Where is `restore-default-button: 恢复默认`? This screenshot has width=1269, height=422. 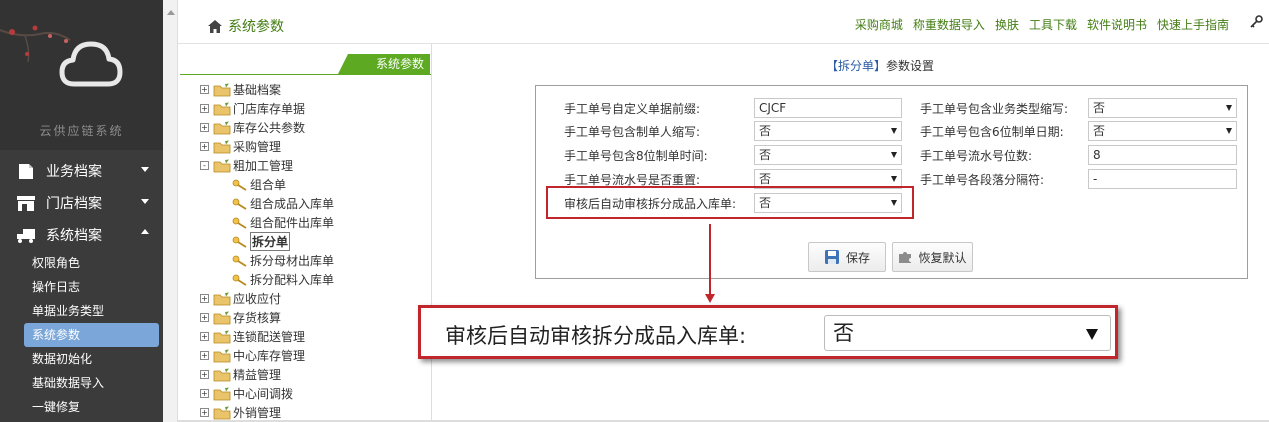 restore-default-button: 恢复默认 is located at coordinates (932, 257).